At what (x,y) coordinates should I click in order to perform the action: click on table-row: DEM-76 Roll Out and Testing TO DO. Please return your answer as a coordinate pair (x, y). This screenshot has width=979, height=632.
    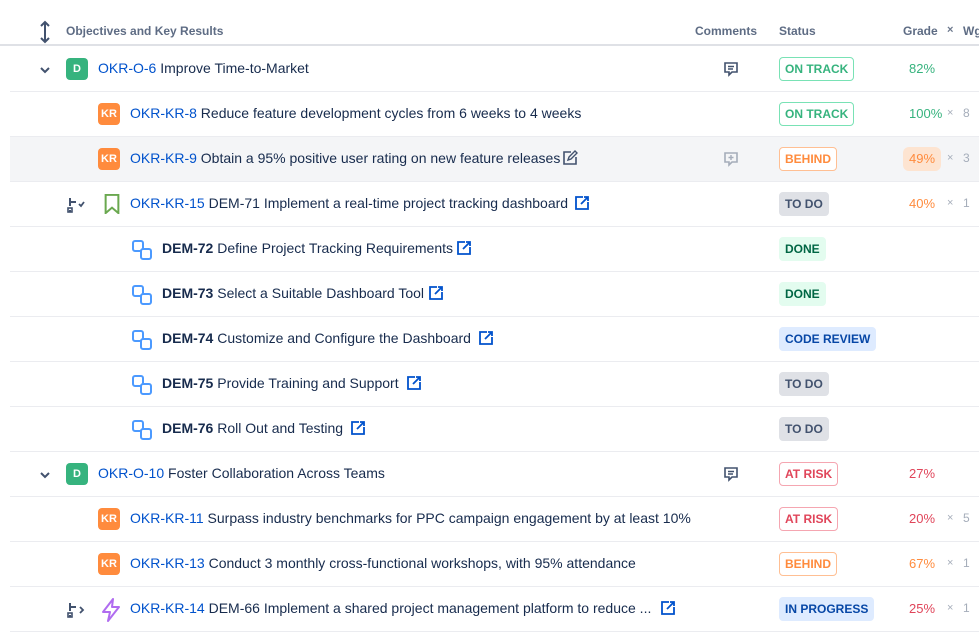
    Looking at the image, I should click on (494, 429).